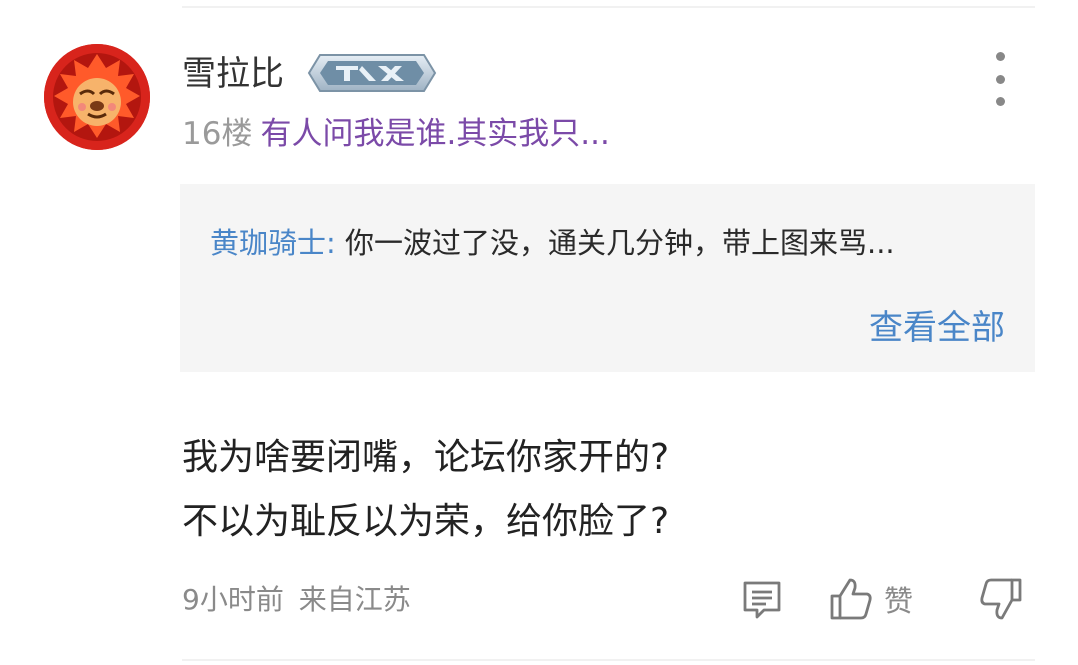 The width and height of the screenshot is (1078, 665). I want to click on floor-number: 16楼, so click(217, 134).